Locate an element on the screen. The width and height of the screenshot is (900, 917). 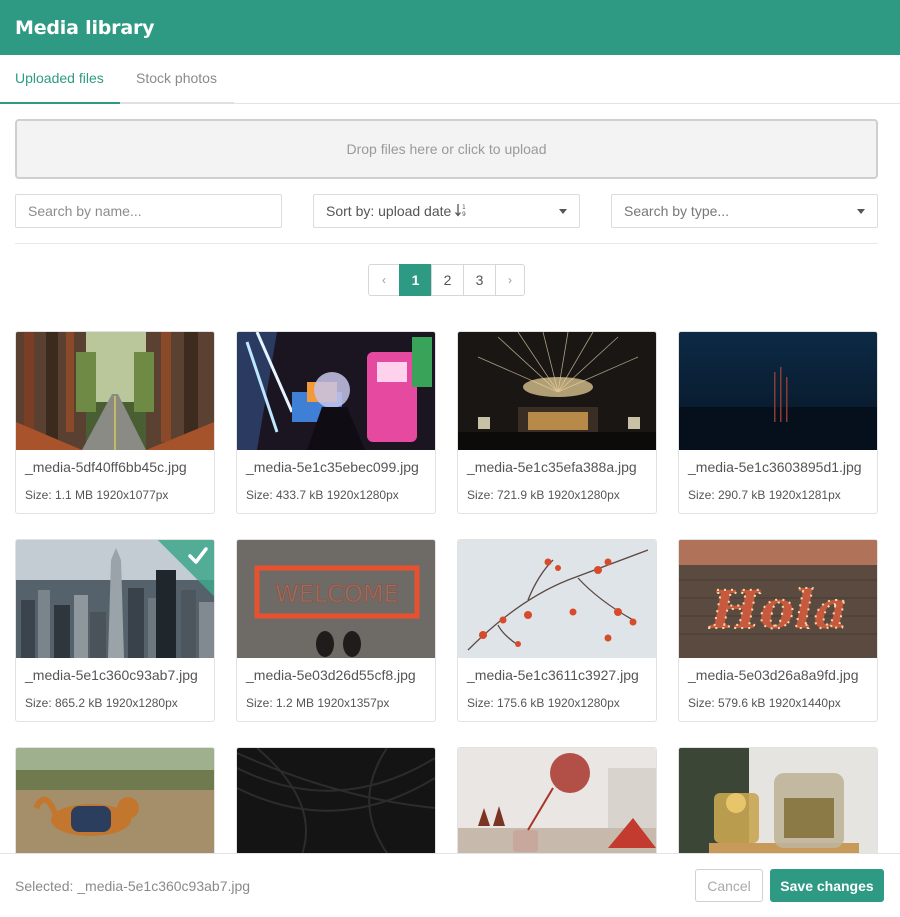
pagination-next-button: › is located at coordinates (510, 280).